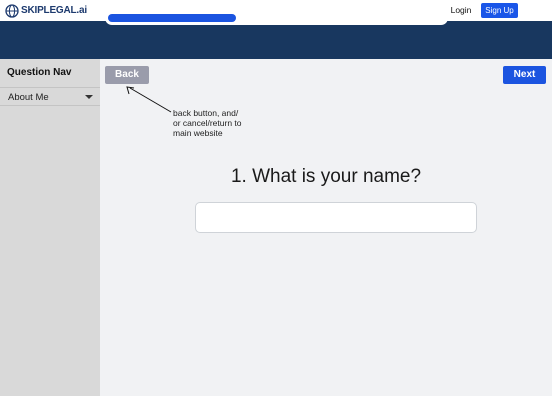 This screenshot has height=396, width=552. Describe the element at coordinates (499, 10) in the screenshot. I see `signup-button: Sign Up` at that location.